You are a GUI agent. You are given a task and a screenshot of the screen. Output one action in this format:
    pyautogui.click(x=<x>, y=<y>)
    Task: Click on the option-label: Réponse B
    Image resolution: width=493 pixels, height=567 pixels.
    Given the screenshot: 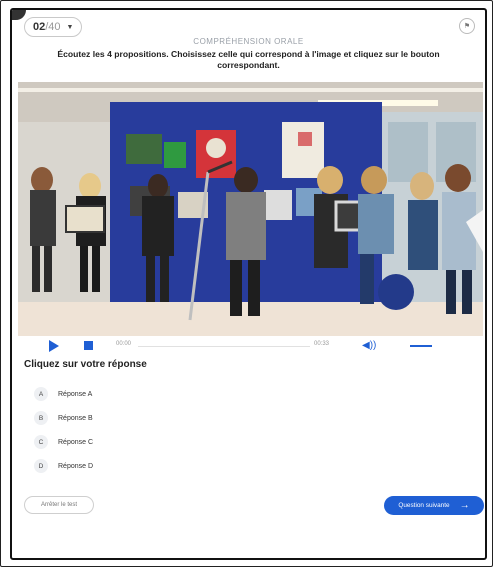 What is the action you would take?
    pyautogui.click(x=75, y=418)
    